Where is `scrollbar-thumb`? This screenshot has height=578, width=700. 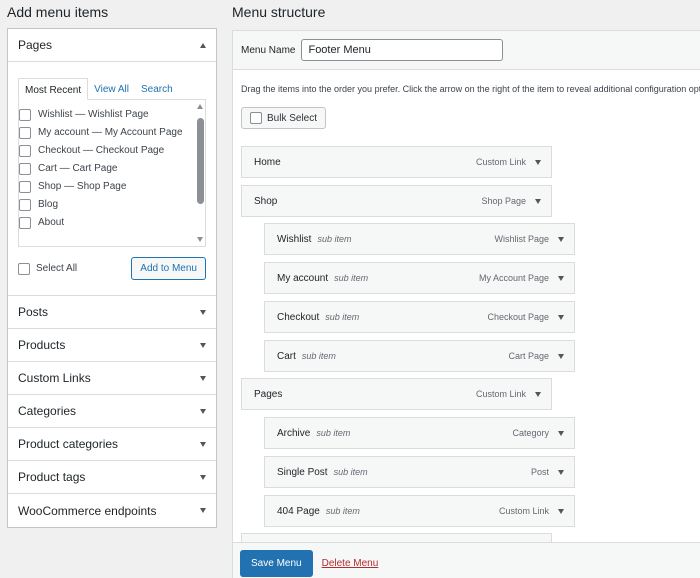
scrollbar-thumb is located at coordinates (200, 161).